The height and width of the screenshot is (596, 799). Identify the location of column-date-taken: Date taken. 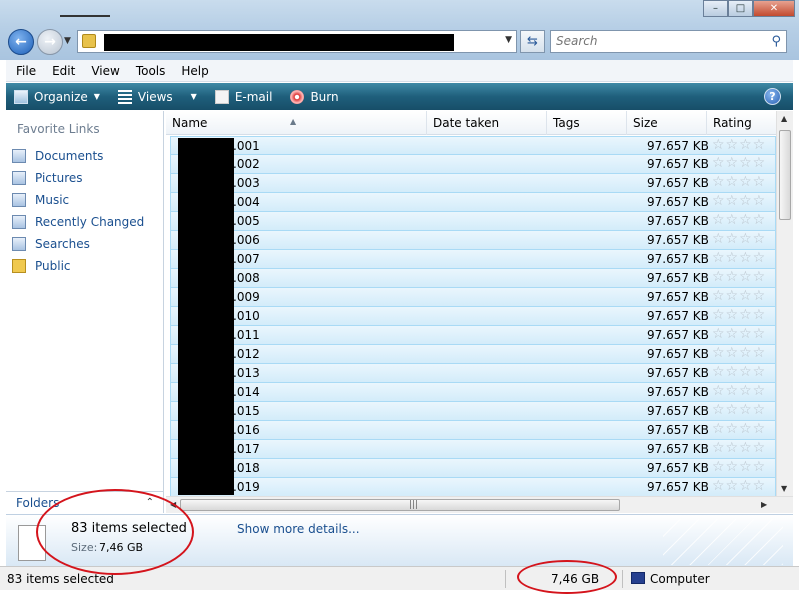
(487, 123).